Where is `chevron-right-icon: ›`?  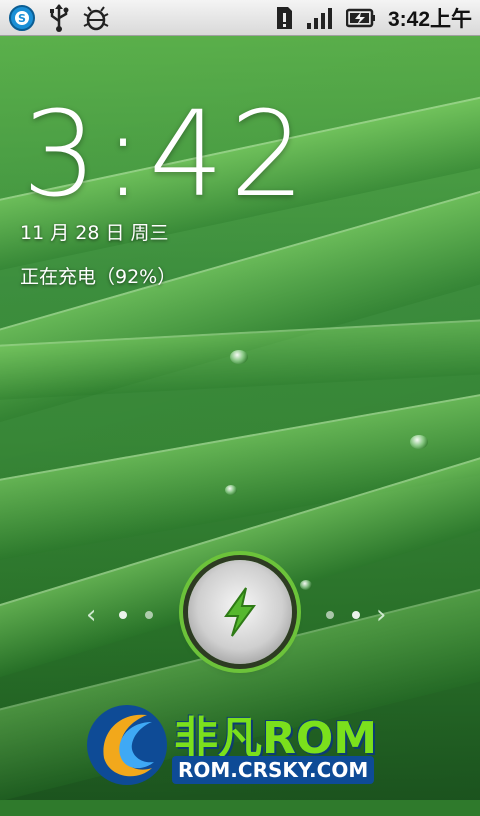
chevron-right-icon: › is located at coordinates (381, 615).